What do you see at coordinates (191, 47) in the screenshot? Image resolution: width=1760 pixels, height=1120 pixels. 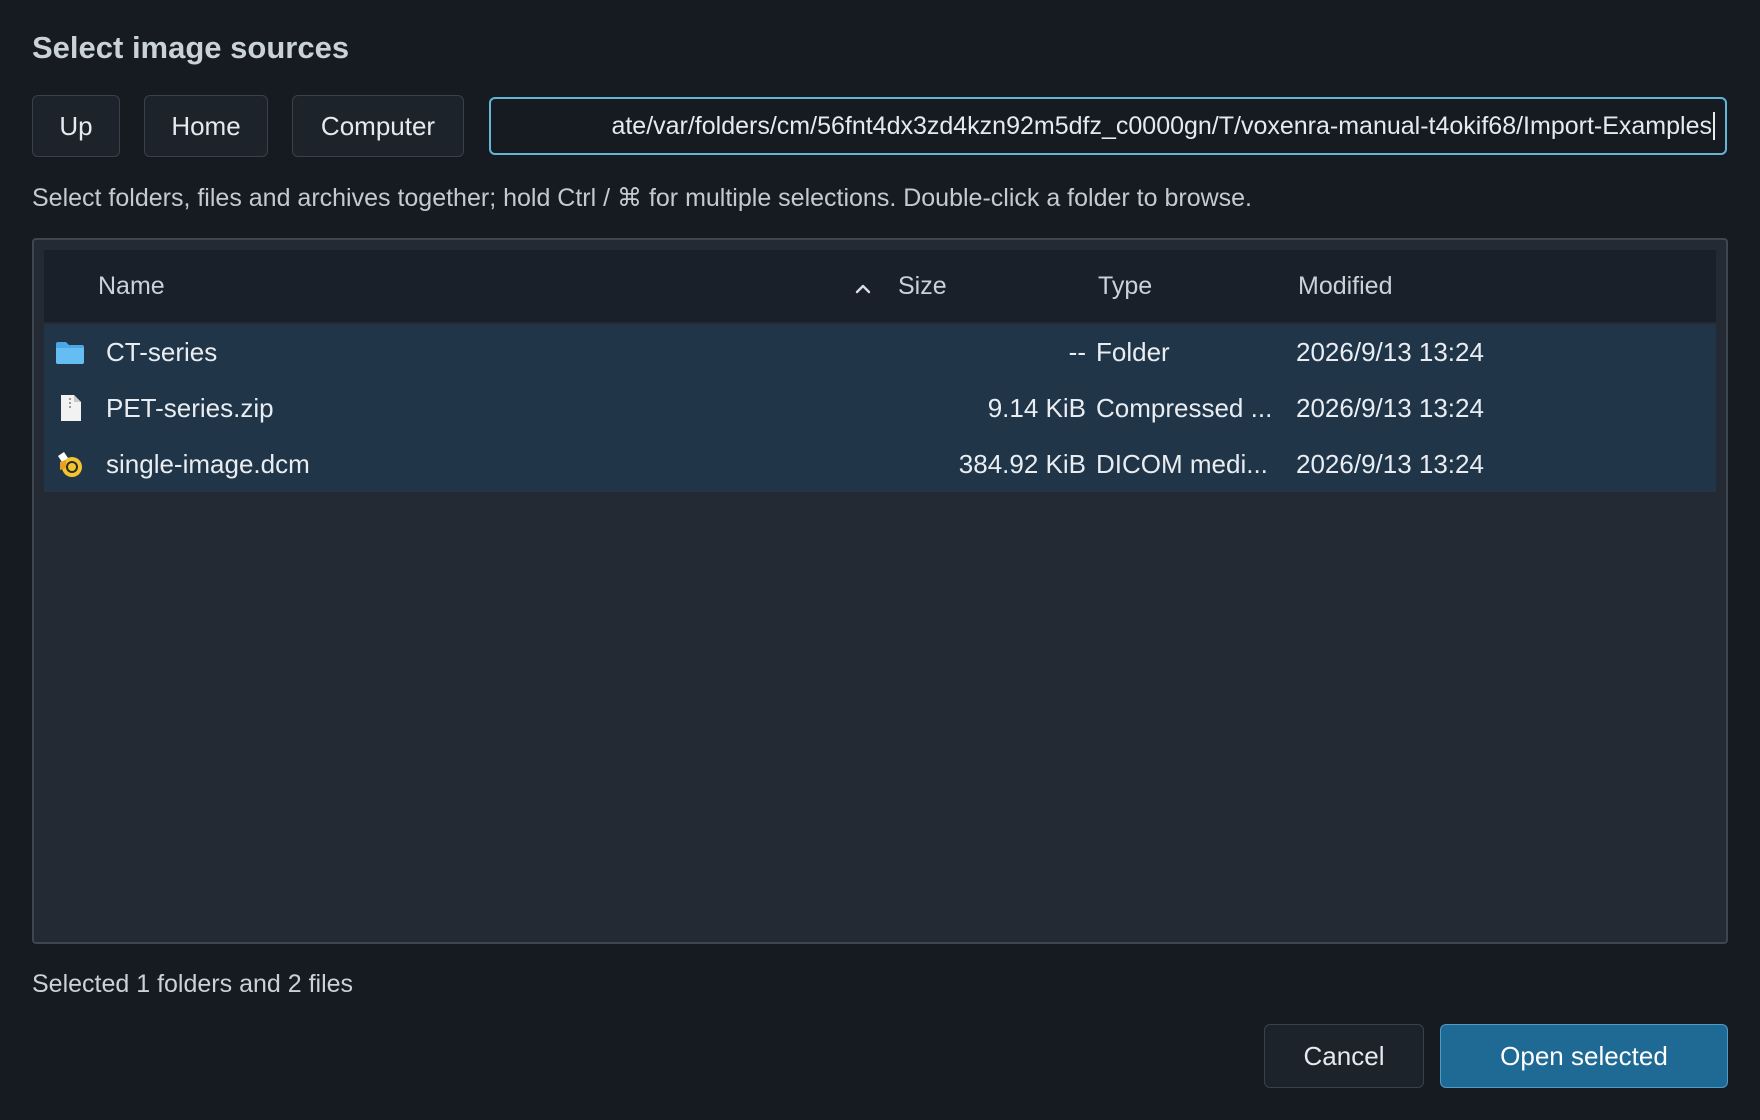 I see `dialog-title: Select image sources` at bounding box center [191, 47].